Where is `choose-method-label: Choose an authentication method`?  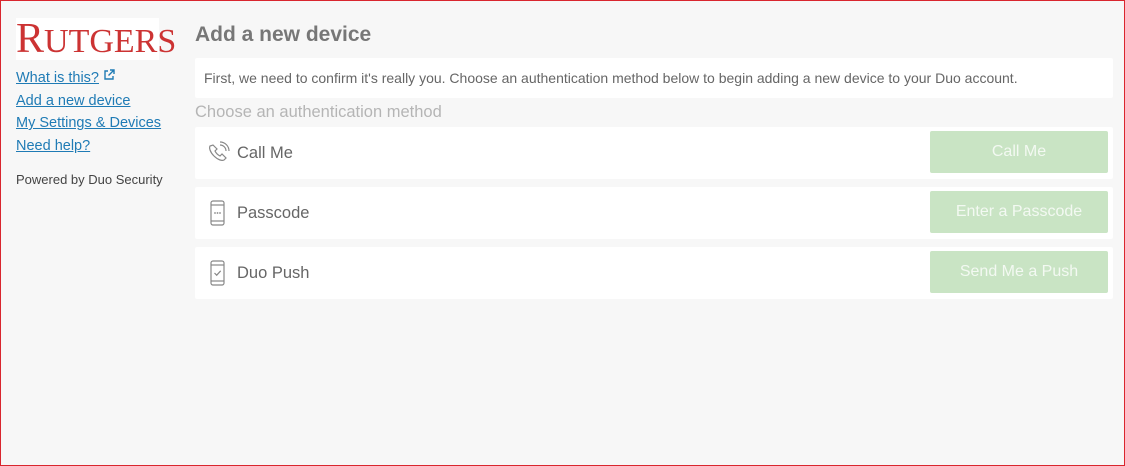
choose-method-label: Choose an authentication method is located at coordinates (318, 112).